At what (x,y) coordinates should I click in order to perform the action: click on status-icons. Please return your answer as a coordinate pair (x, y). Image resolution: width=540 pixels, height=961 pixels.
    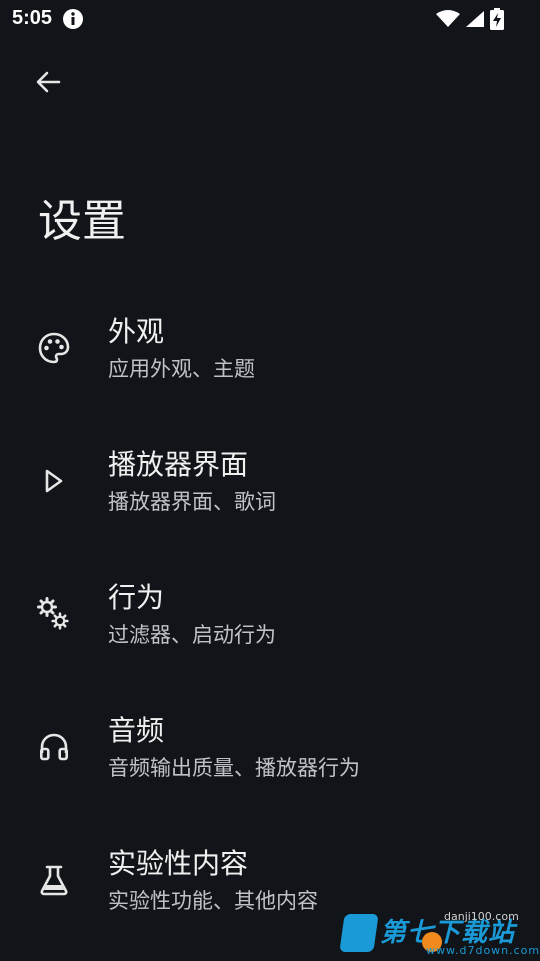
    Looking at the image, I should click on (470, 19).